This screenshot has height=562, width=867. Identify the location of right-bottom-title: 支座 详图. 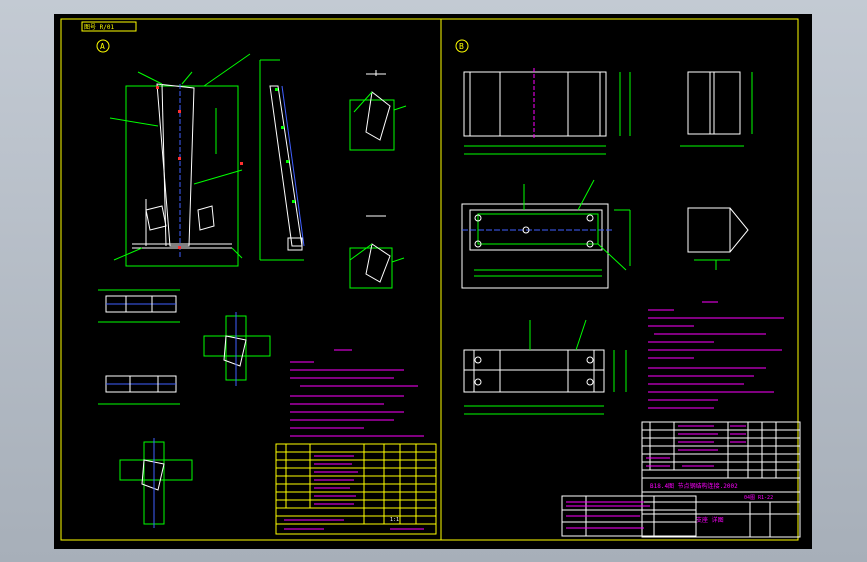
(710, 520).